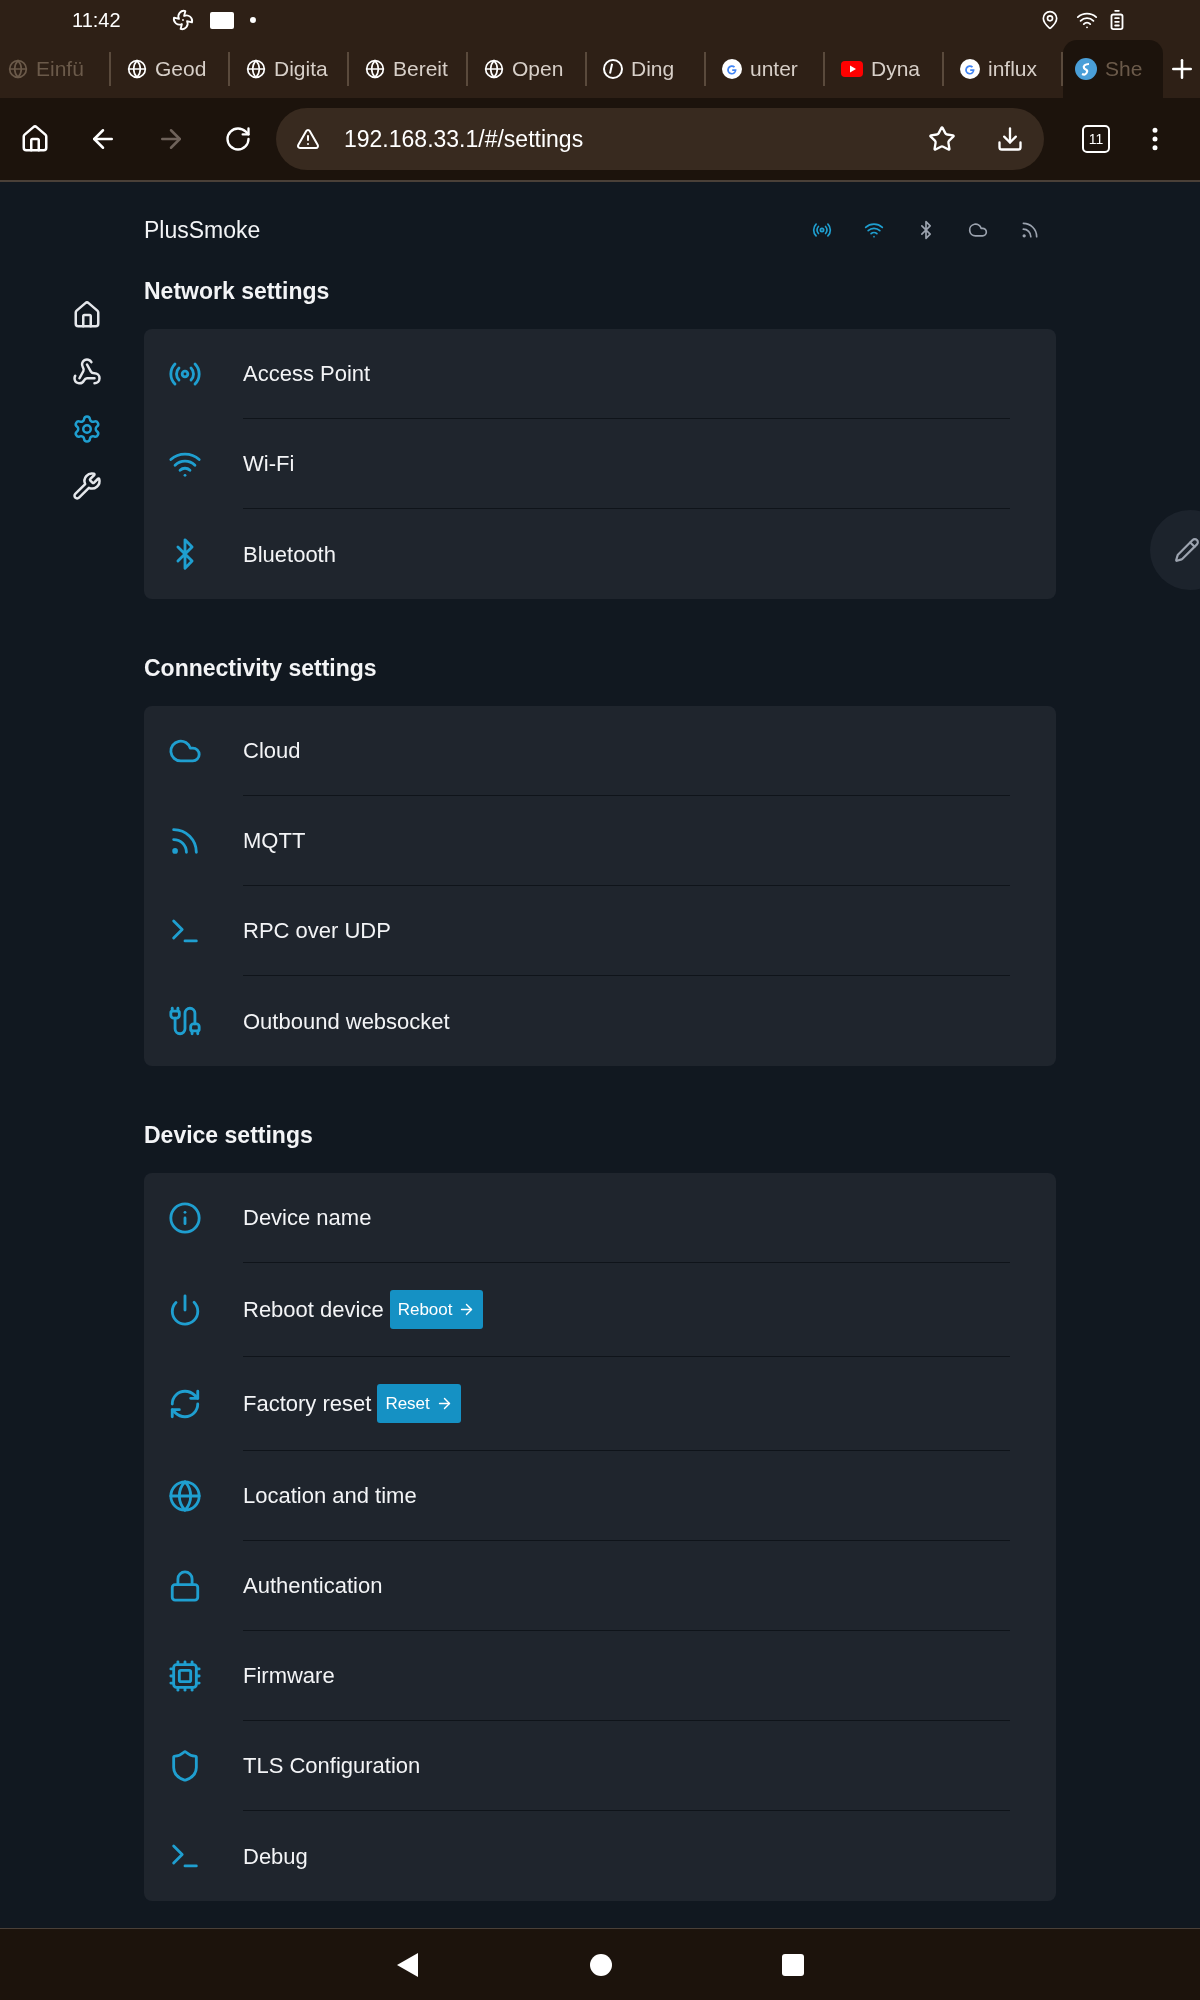 Image resolution: width=1200 pixels, height=2000 pixels. What do you see at coordinates (419, 1403) in the screenshot?
I see `action-button: Reset` at bounding box center [419, 1403].